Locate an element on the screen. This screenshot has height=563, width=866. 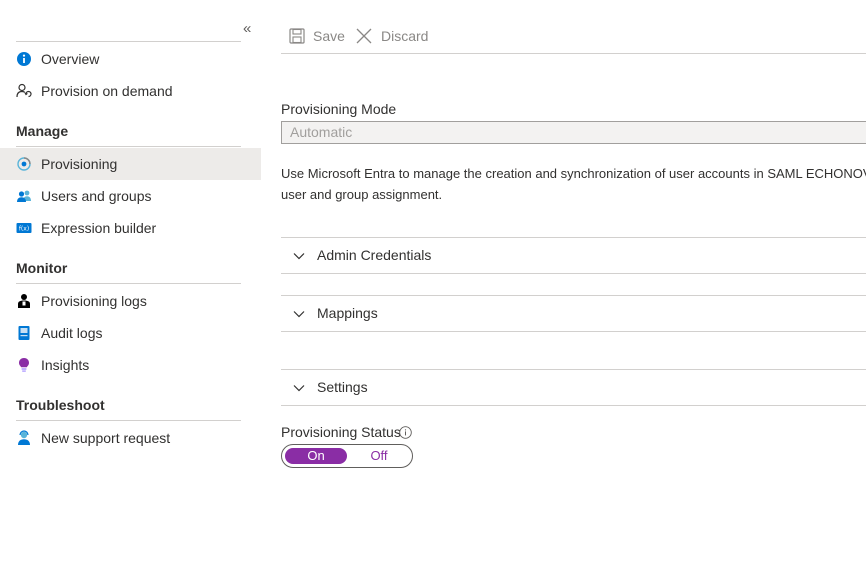
sidebar-item-provisioning-logs: Provisioning logs is located at coordinates (130, 301).